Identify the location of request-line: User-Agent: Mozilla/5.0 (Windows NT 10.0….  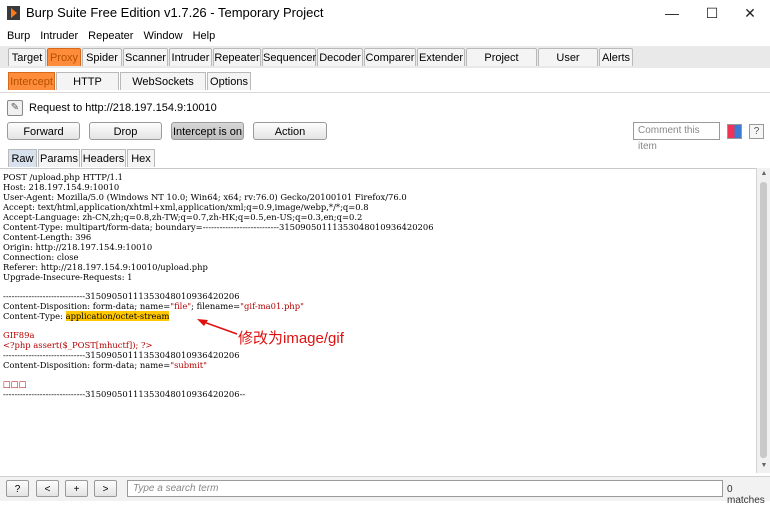
(205, 197).